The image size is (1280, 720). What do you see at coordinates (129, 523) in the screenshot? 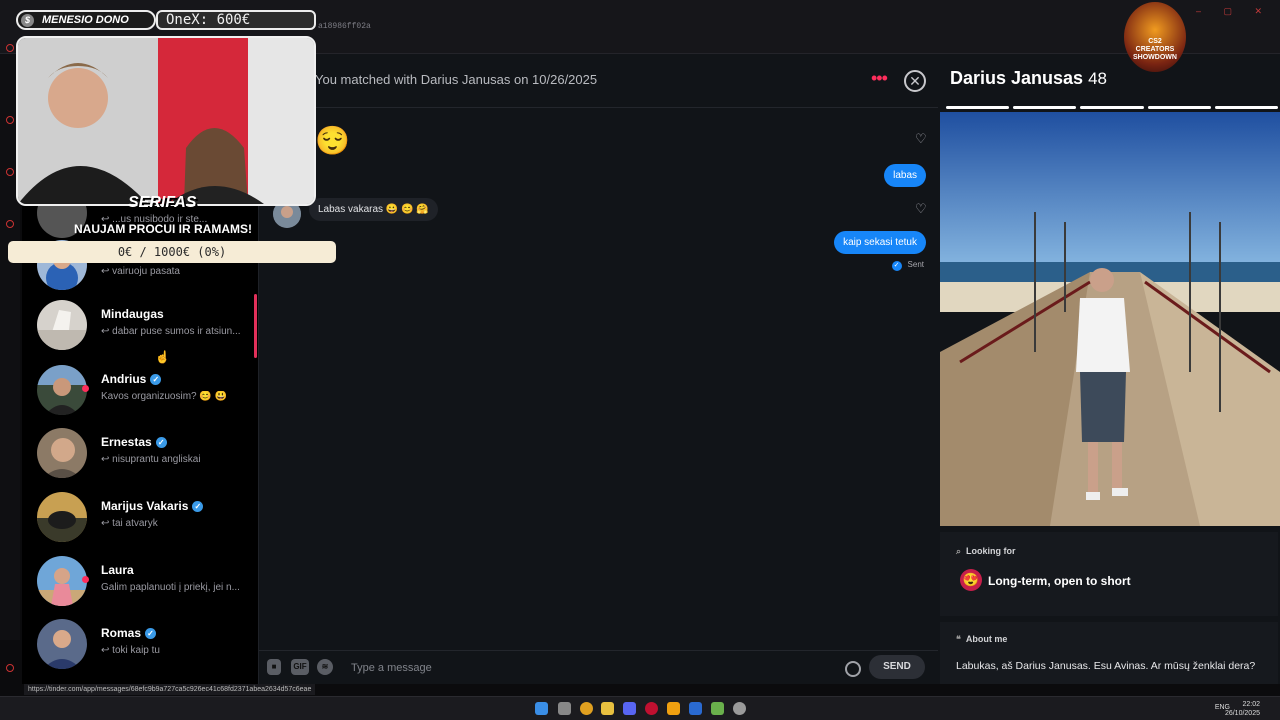
I see `message-preview: ↩ tai atvaryk` at bounding box center [129, 523].